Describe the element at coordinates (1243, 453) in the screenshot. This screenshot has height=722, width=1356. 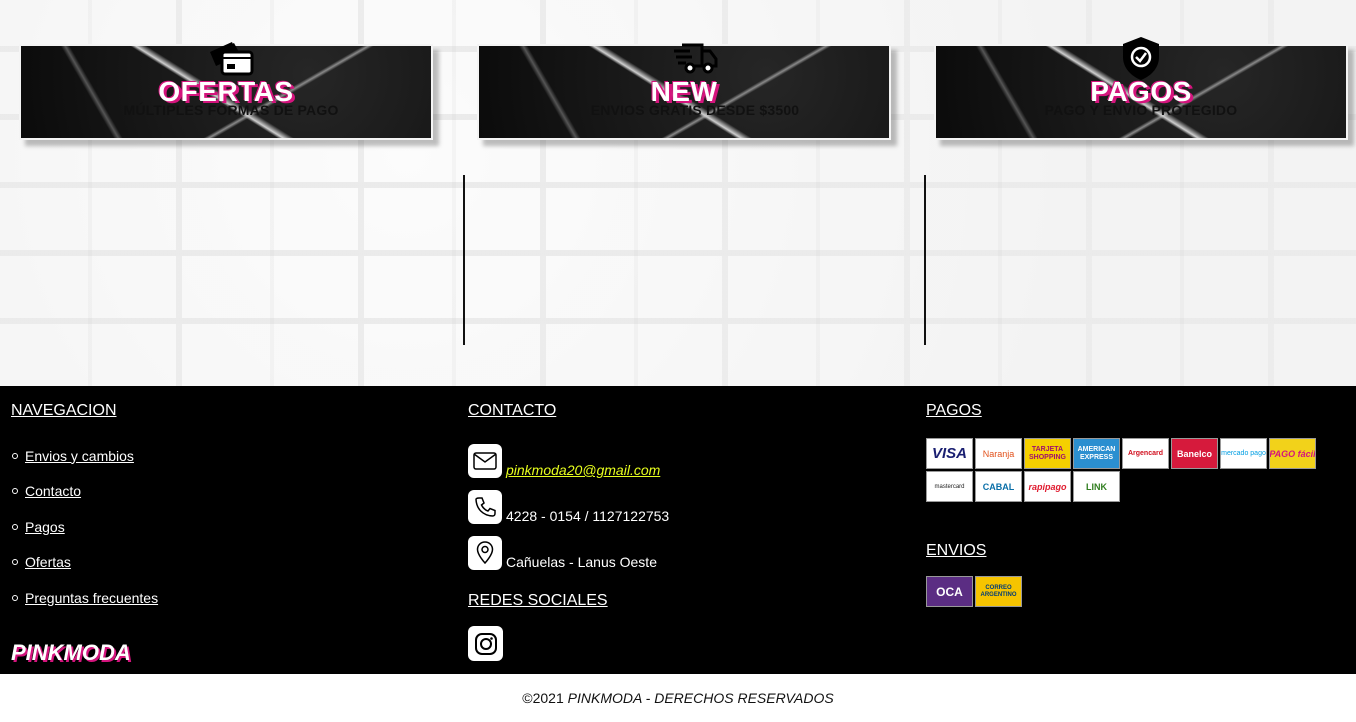
I see `mercado-pago-logo: mercado pago` at that location.